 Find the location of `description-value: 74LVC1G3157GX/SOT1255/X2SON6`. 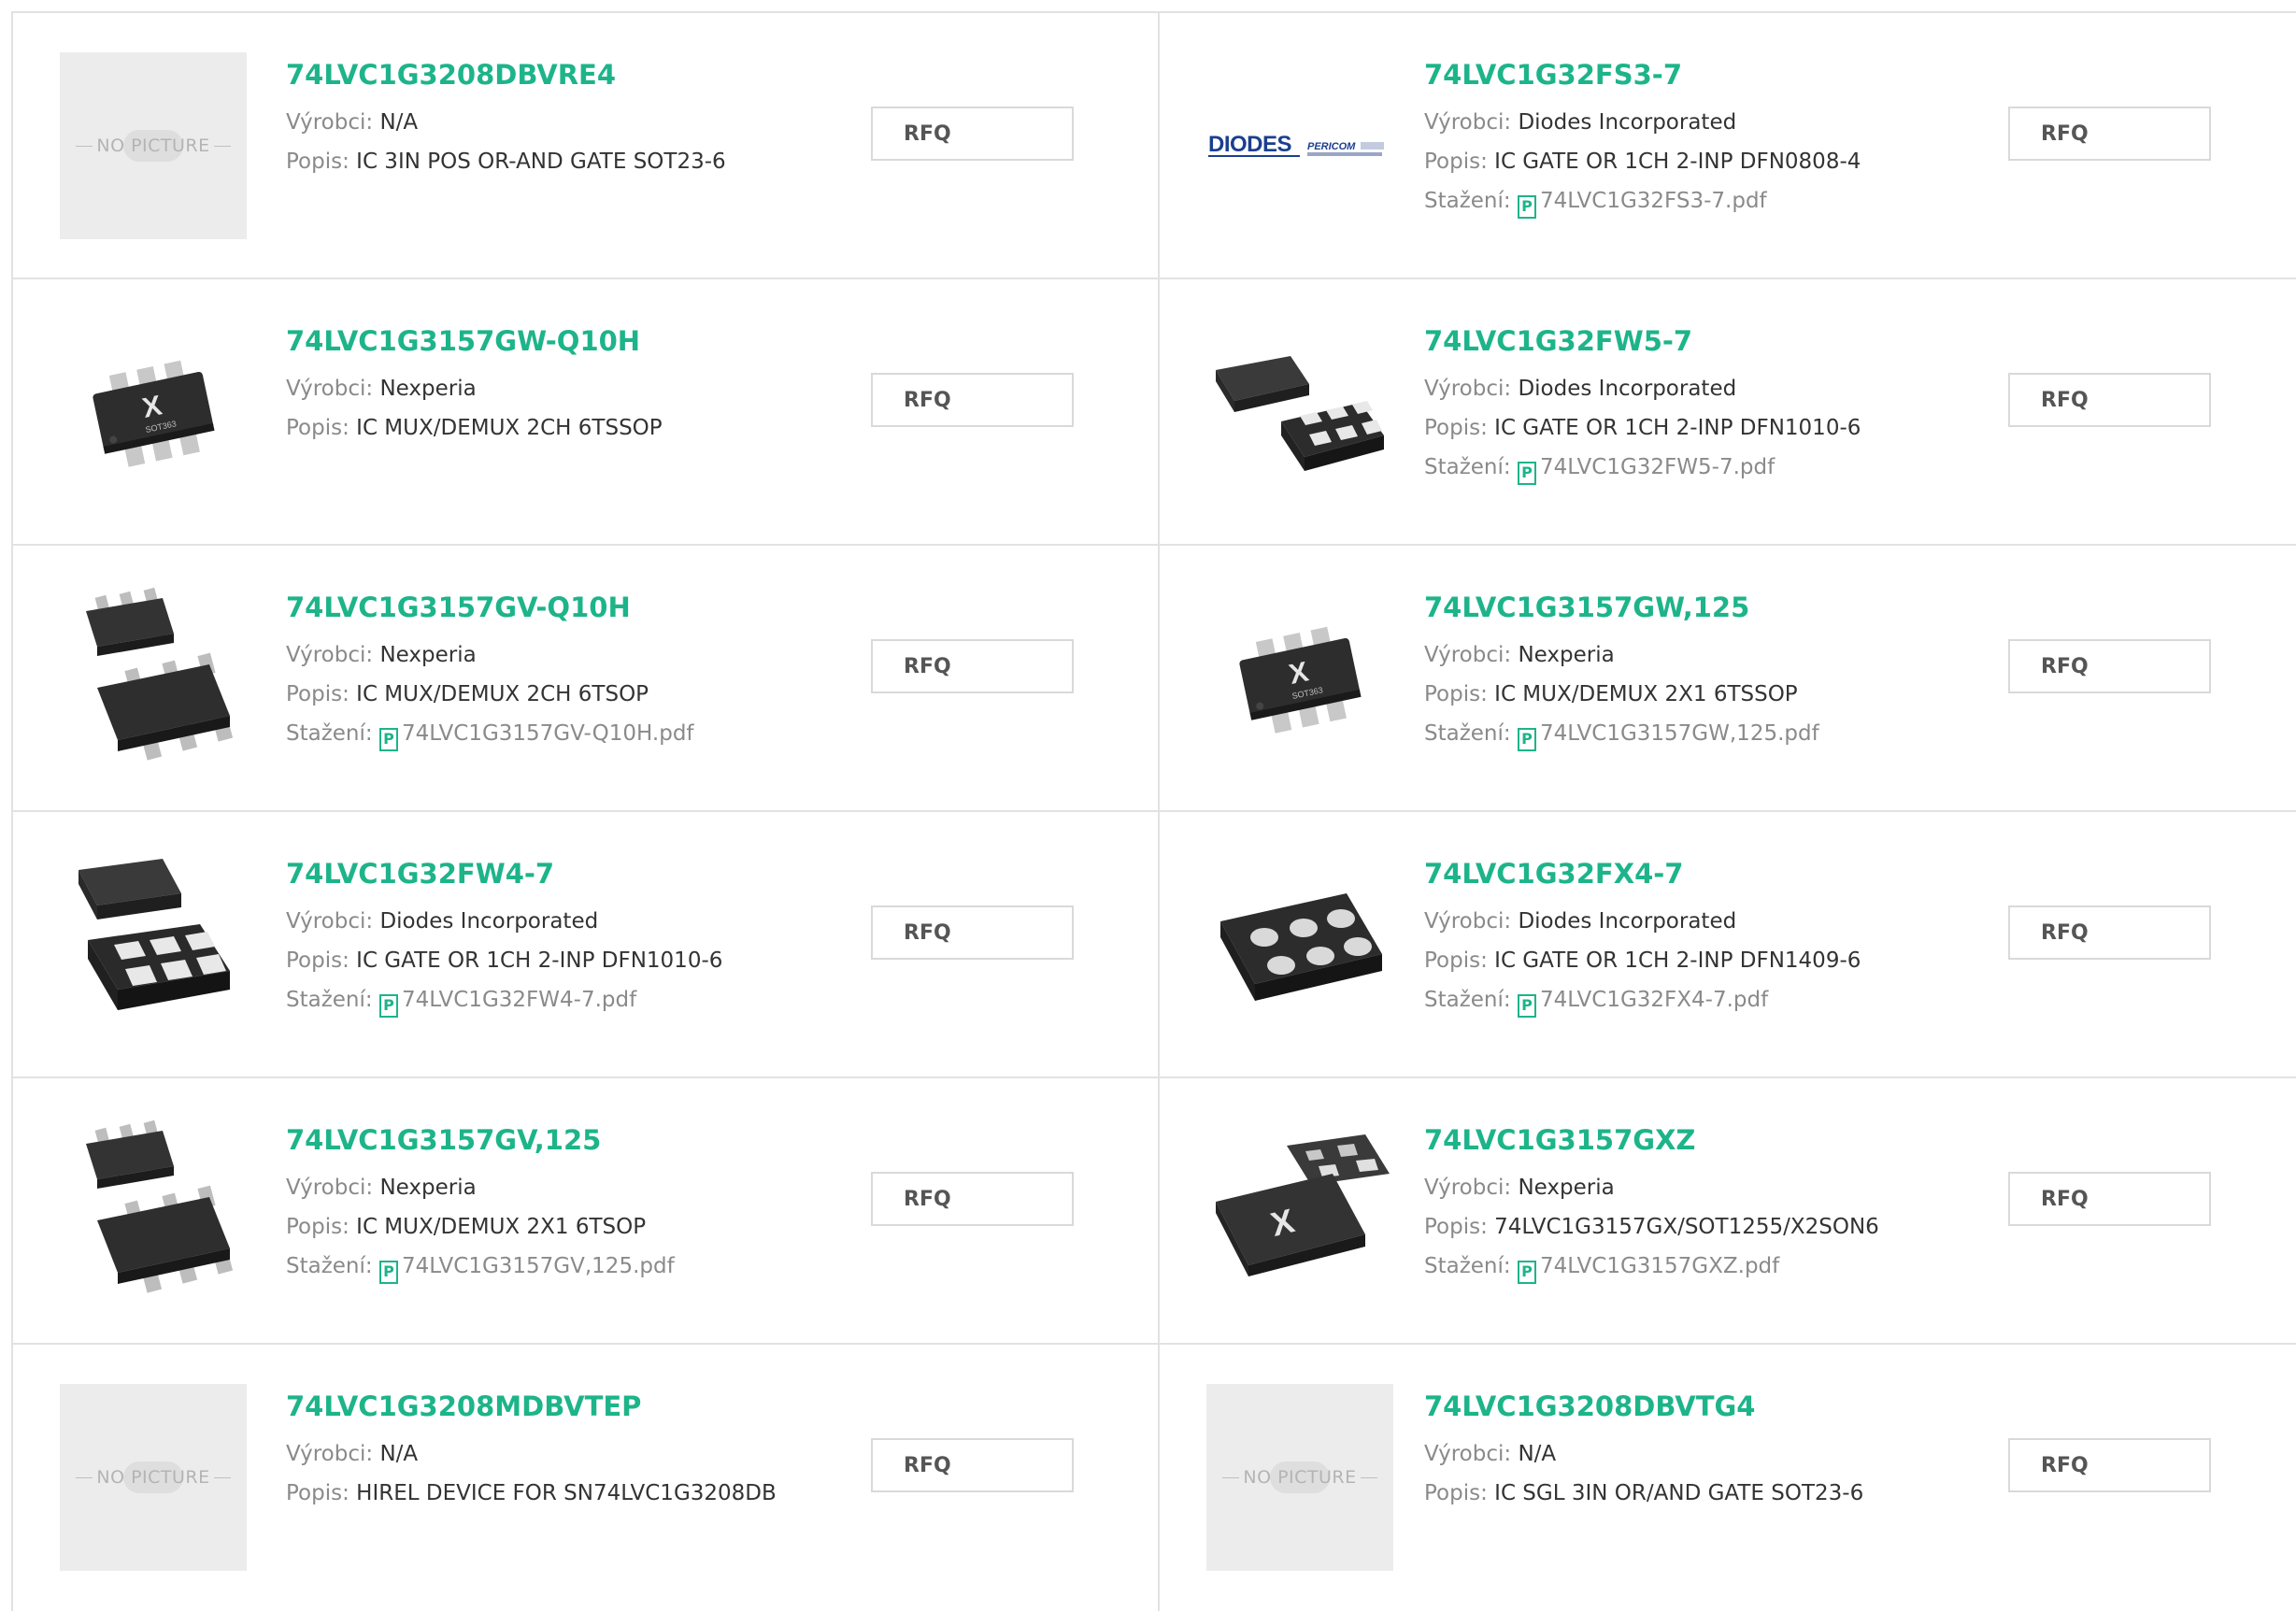

description-value: 74LVC1G3157GX/SOT1255/X2SON6 is located at coordinates (1686, 1227).